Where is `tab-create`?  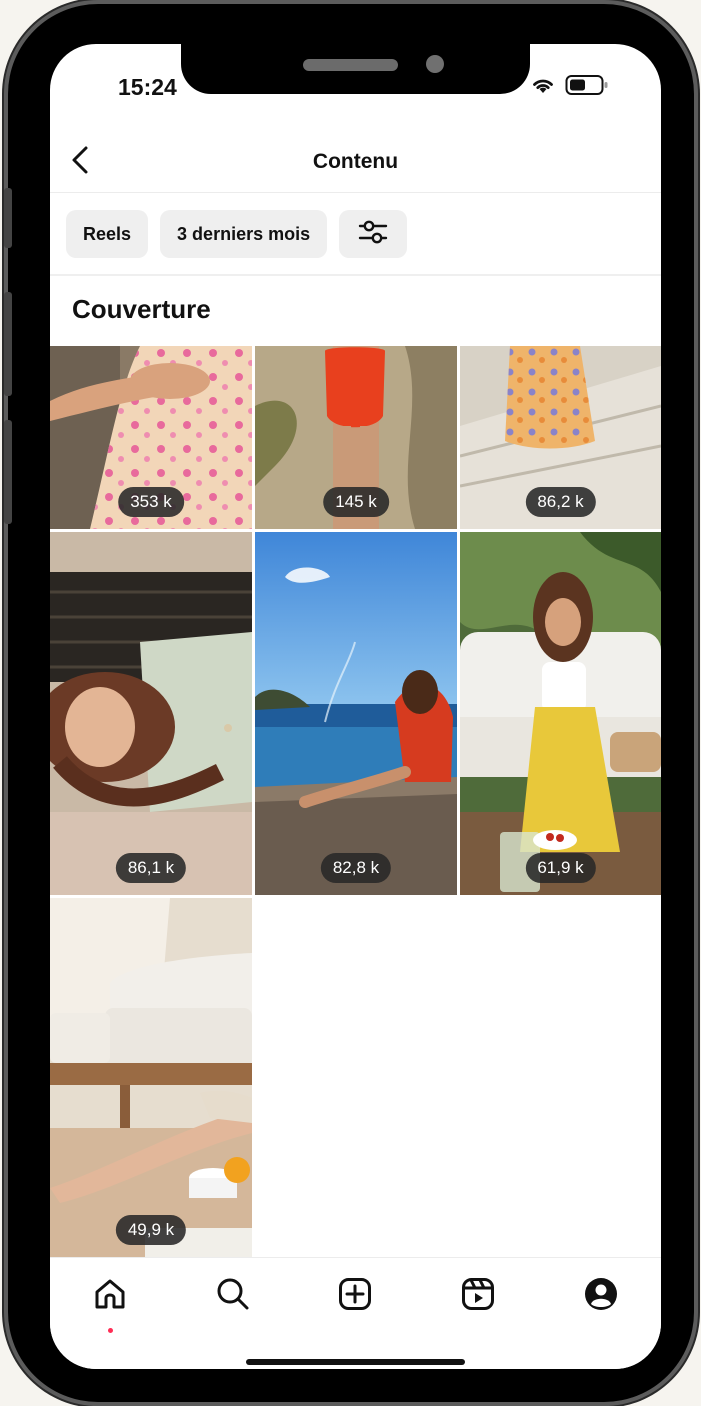
tab-create is located at coordinates (355, 1296).